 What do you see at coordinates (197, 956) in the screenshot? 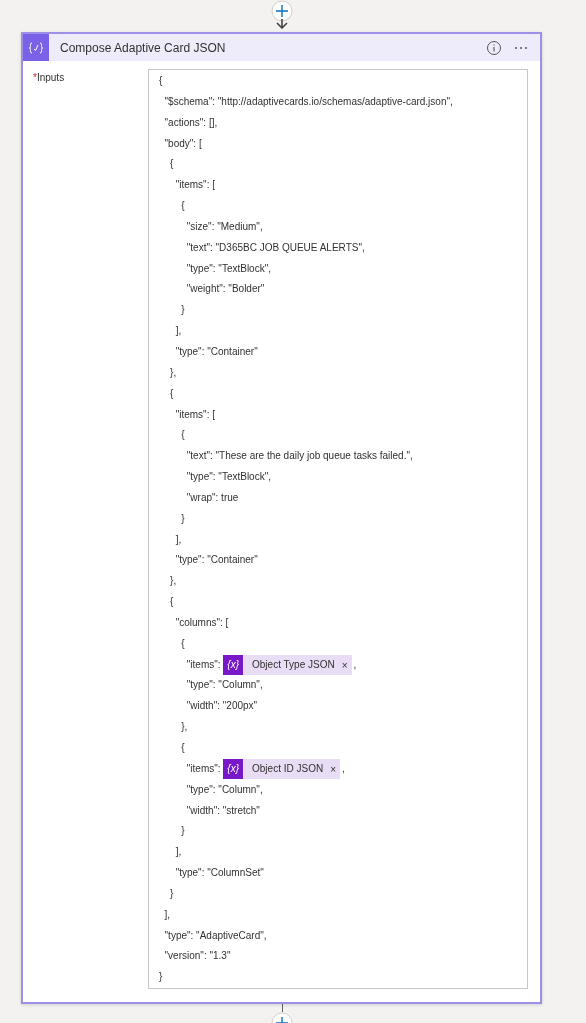
I see `code-line: "version": "1.3"` at bounding box center [197, 956].